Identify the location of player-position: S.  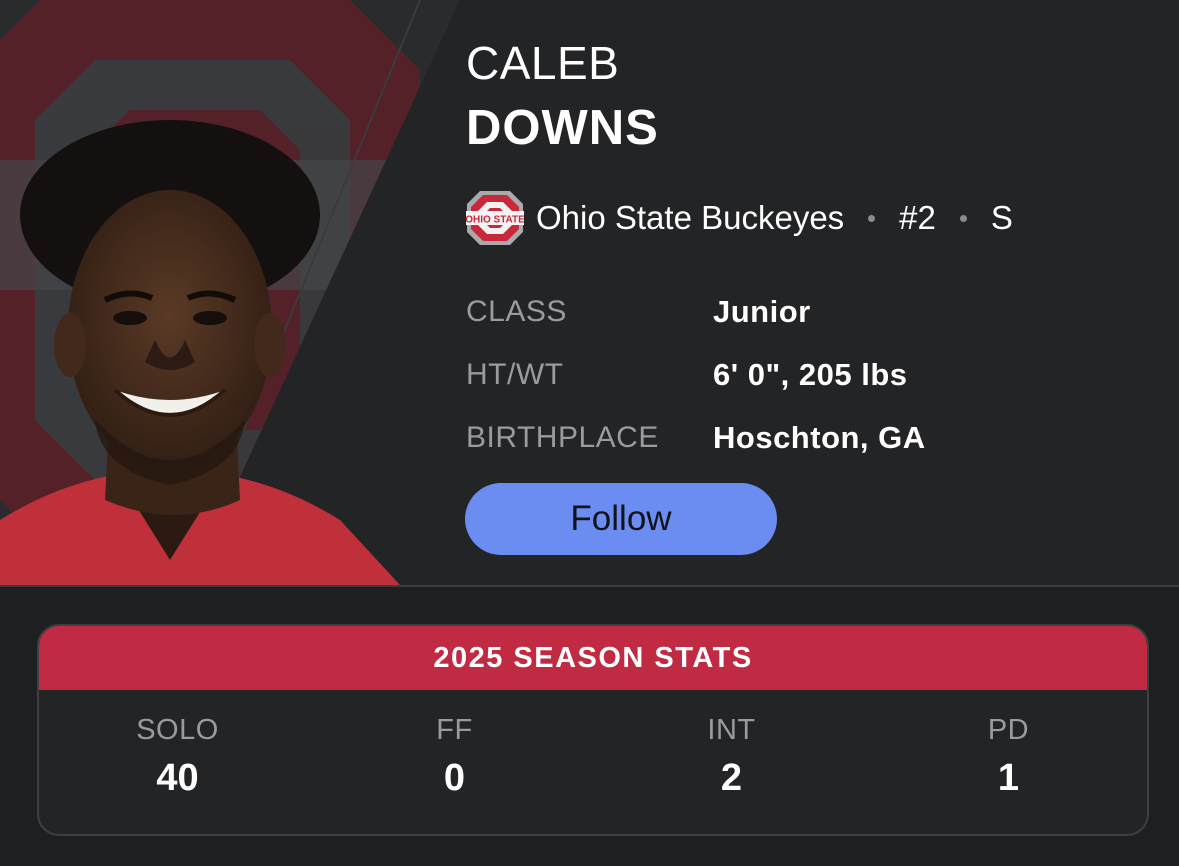
(1001, 217).